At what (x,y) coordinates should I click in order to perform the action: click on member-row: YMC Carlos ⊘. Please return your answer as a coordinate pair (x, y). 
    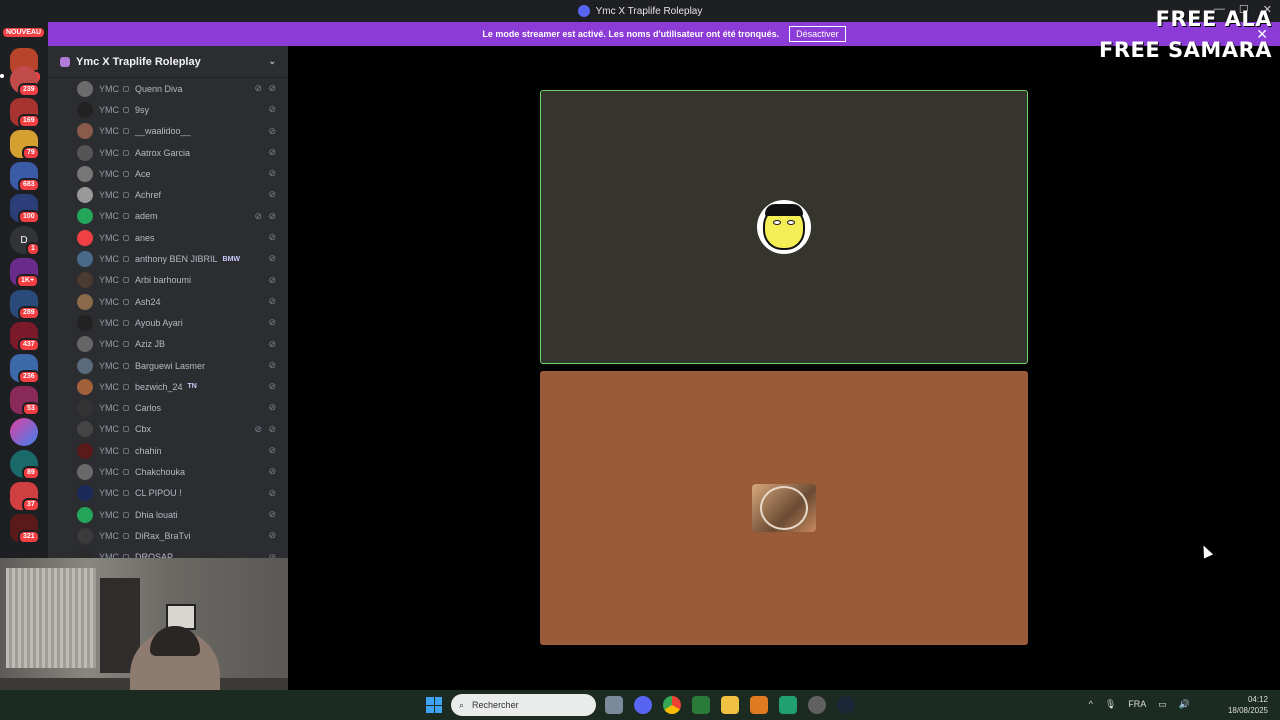
    Looking at the image, I should click on (168, 407).